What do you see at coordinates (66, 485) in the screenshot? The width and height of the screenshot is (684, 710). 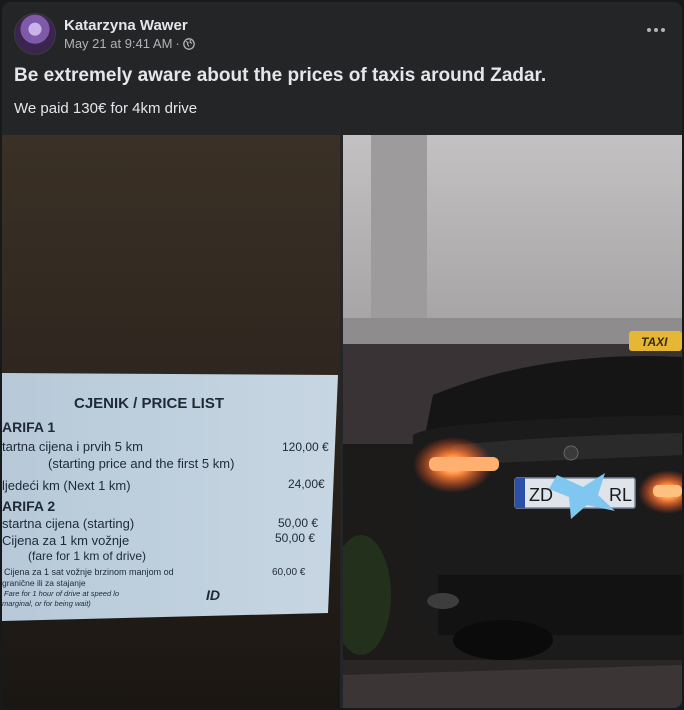 I see `row2-label: ljedeći km (Next 1 km)` at bounding box center [66, 485].